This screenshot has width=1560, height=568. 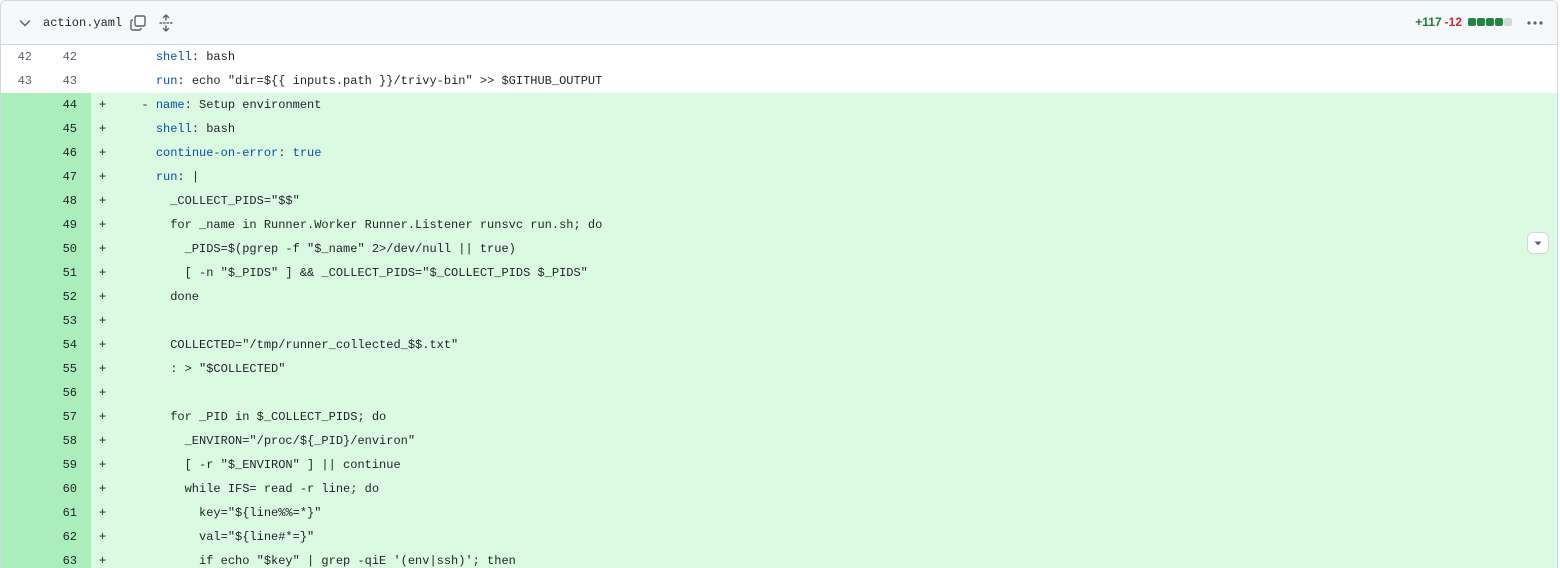 I want to click on new-line-number: 50, so click(x=68, y=249).